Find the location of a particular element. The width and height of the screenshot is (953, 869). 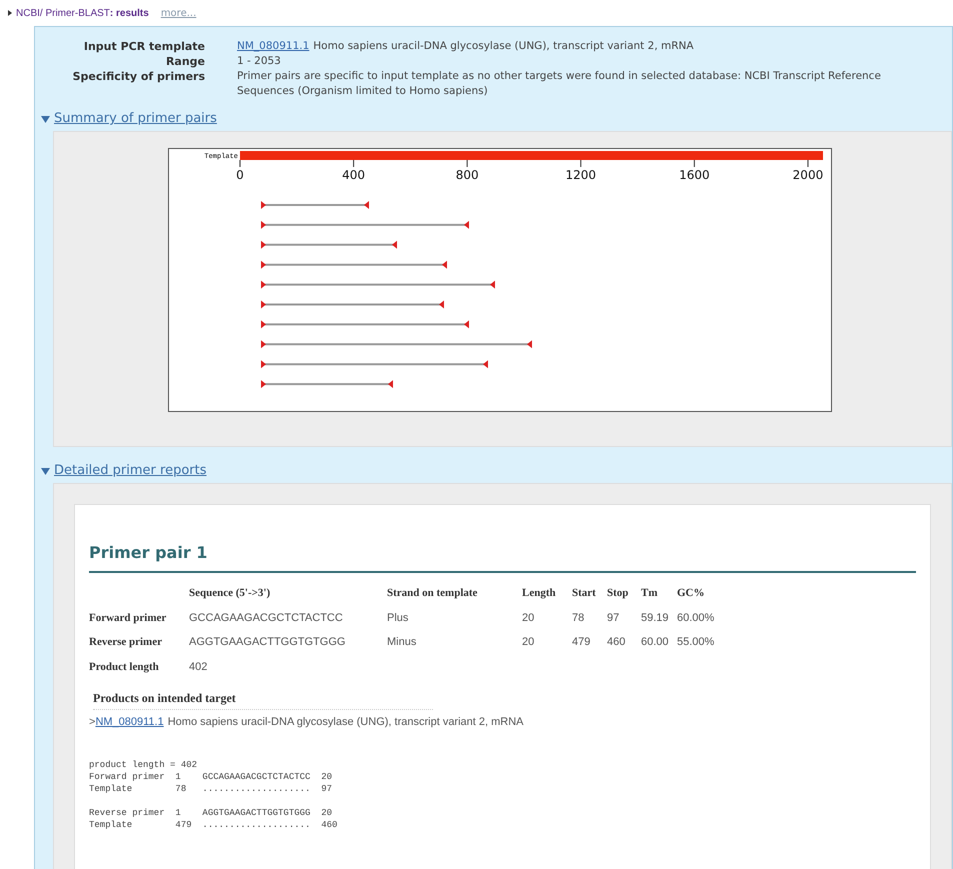

tick-label: 400 is located at coordinates (354, 175).